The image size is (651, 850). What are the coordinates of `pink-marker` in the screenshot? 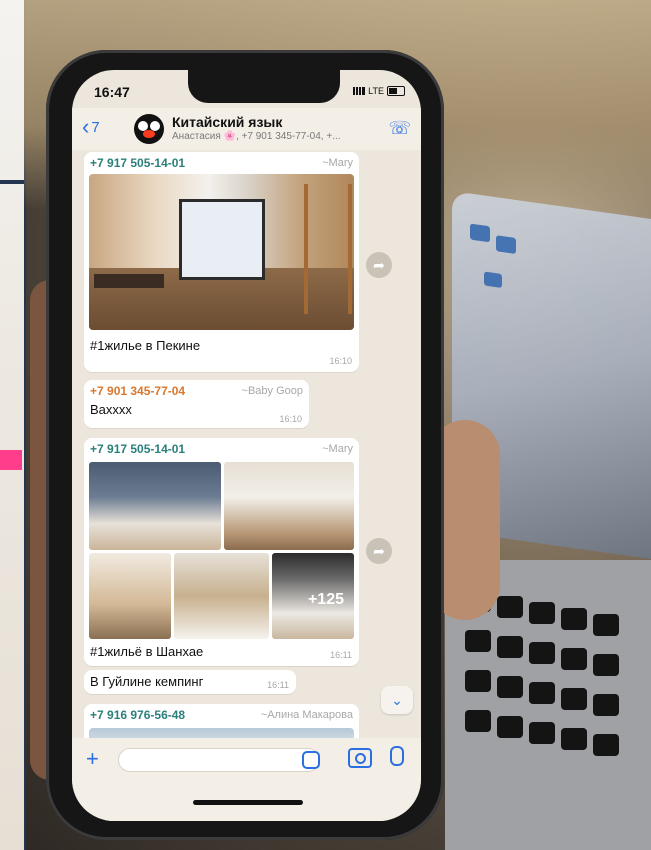 It's located at (11, 460).